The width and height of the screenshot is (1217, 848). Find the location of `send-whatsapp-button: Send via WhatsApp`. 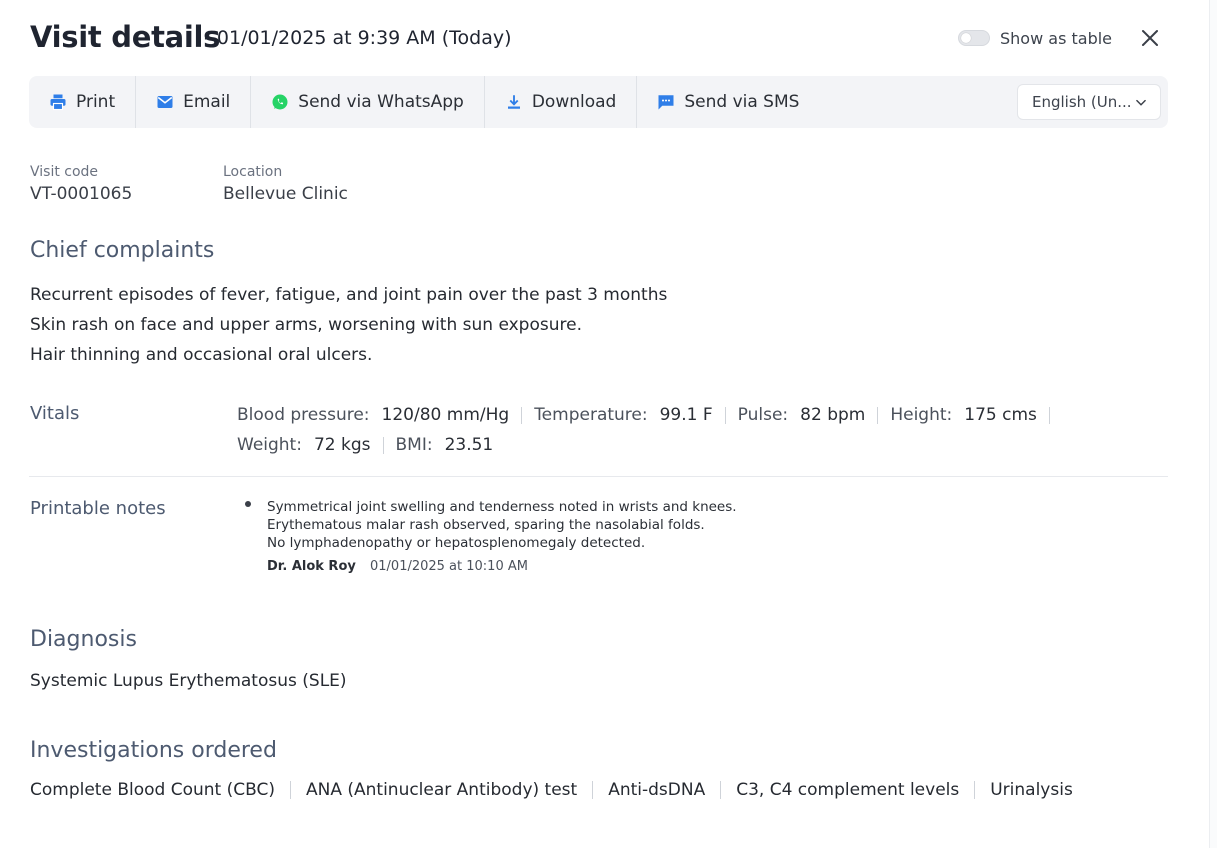

send-whatsapp-button: Send via WhatsApp is located at coordinates (368, 102).